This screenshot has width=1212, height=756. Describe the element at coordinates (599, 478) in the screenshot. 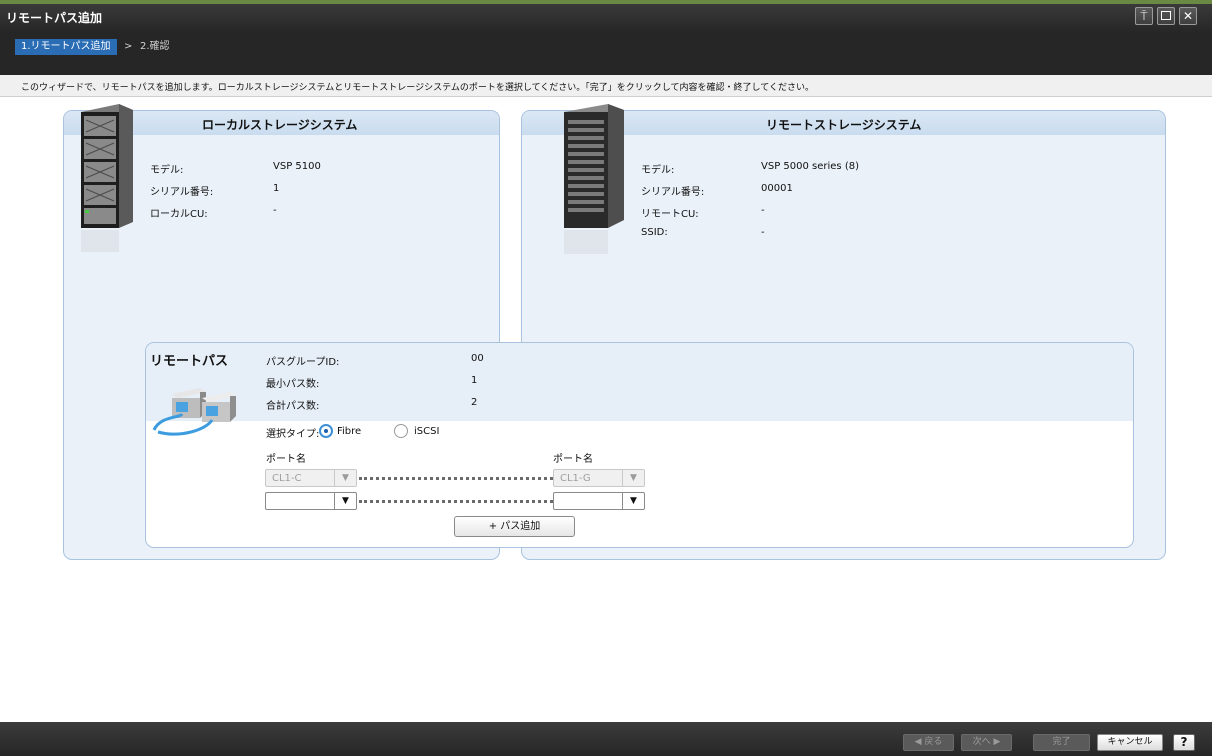

I see `remote-port-select-1: CL1-G ▼` at that location.